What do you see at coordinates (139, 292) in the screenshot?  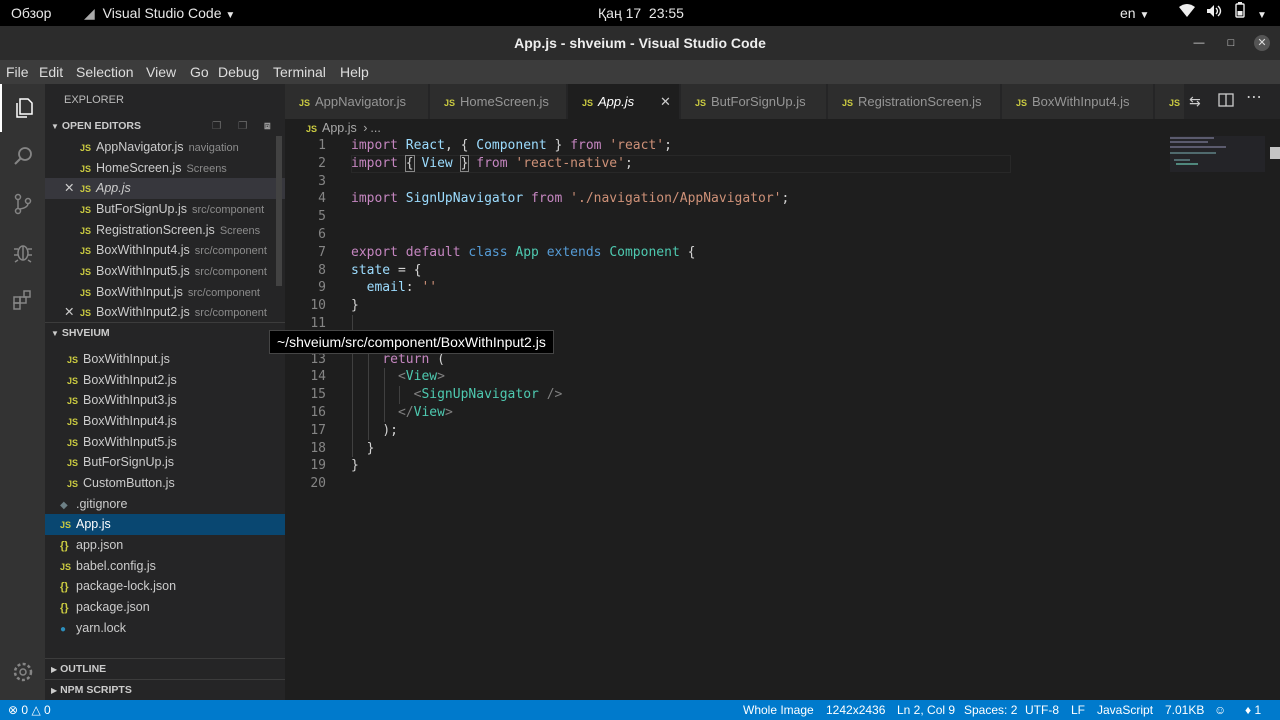 I see `file-name: BoxWithInput.js` at bounding box center [139, 292].